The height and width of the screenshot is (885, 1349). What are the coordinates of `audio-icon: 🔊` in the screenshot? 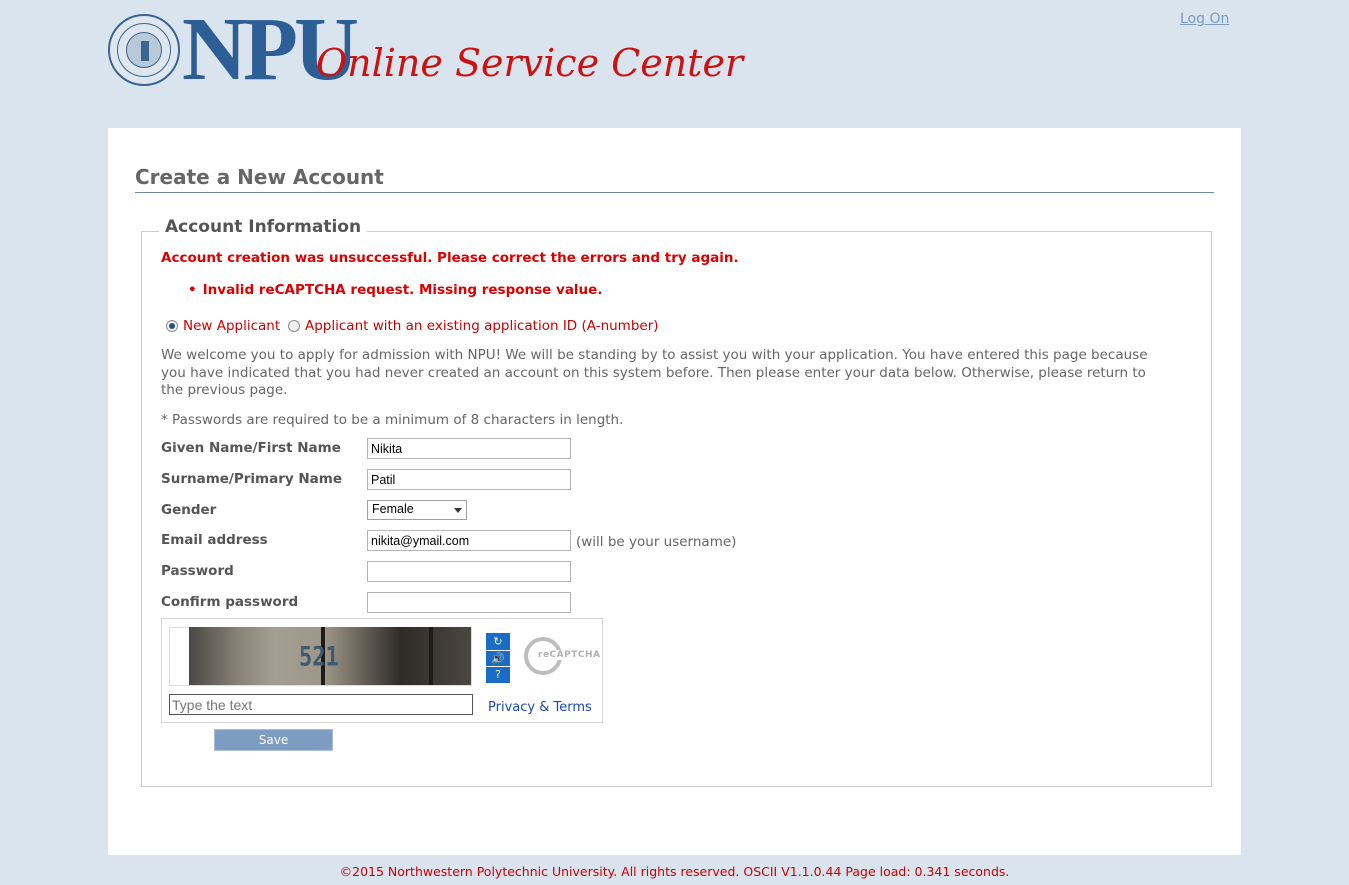 It's located at (498, 658).